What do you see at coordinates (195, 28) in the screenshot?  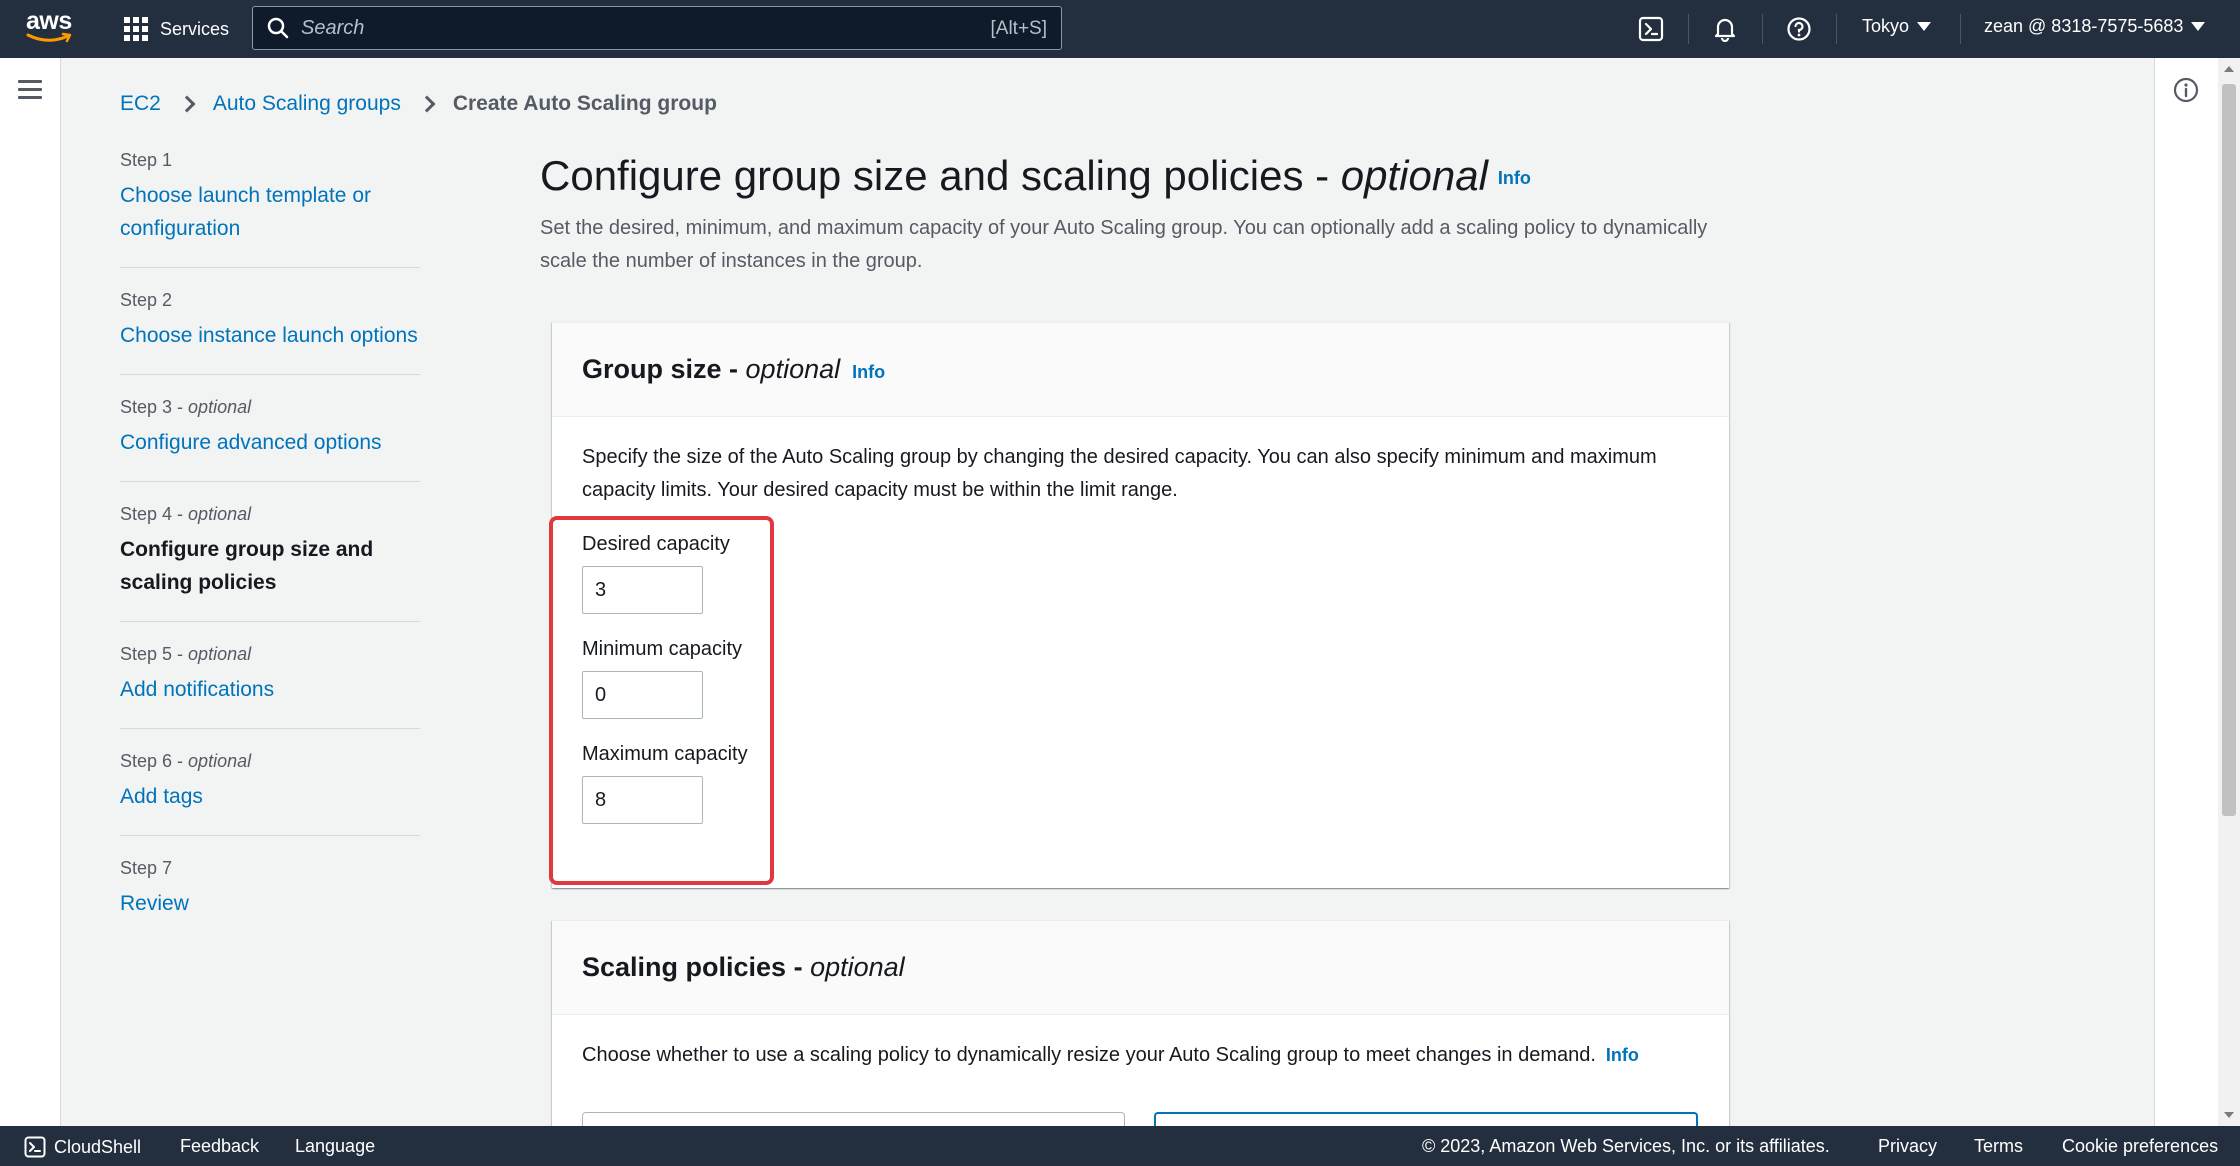 I see `services-label: Services` at bounding box center [195, 28].